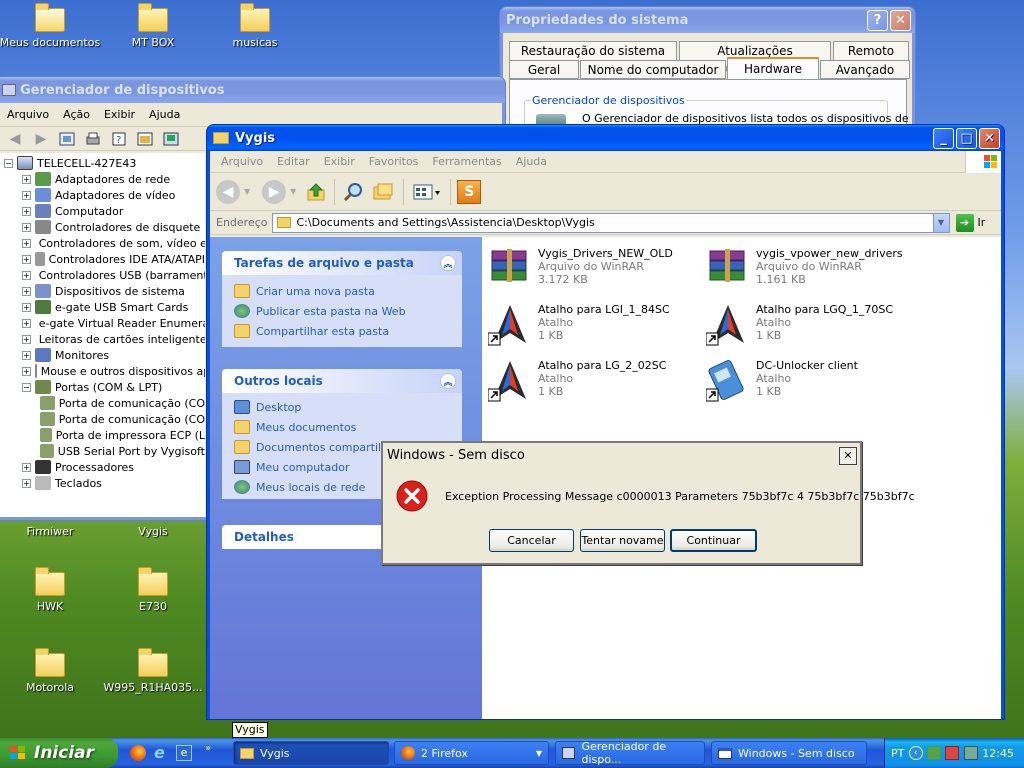  I want to click on desktop-icon-motorola: Motorola, so click(52, 671).